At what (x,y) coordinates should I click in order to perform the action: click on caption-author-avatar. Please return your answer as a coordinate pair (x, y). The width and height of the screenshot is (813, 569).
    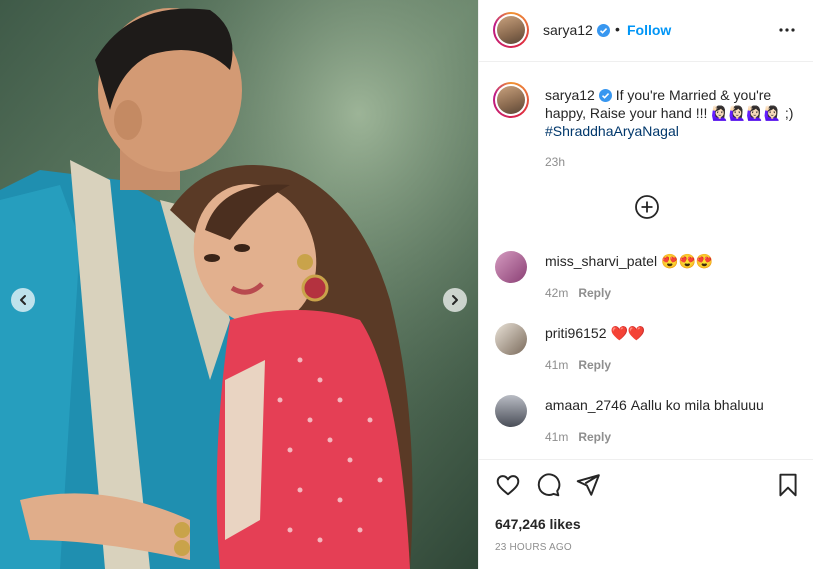
    Looking at the image, I should click on (511, 100).